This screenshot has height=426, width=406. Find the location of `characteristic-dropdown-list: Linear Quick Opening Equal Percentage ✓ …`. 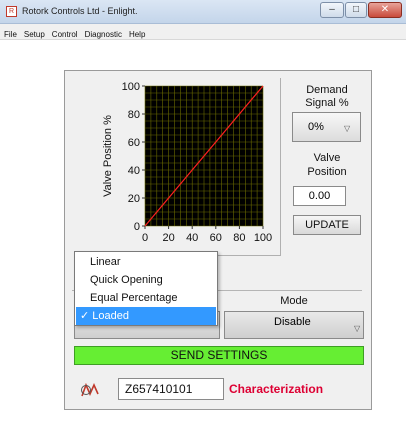

characteristic-dropdown-list: Linear Quick Opening Equal Percentage ✓ … is located at coordinates (146, 288).